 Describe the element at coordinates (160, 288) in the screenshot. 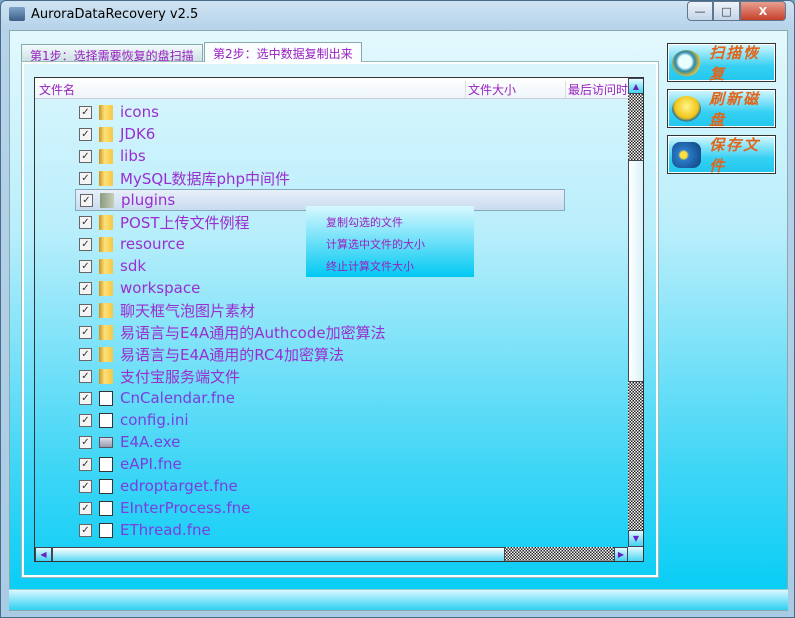

I see `file-name: workspace` at that location.